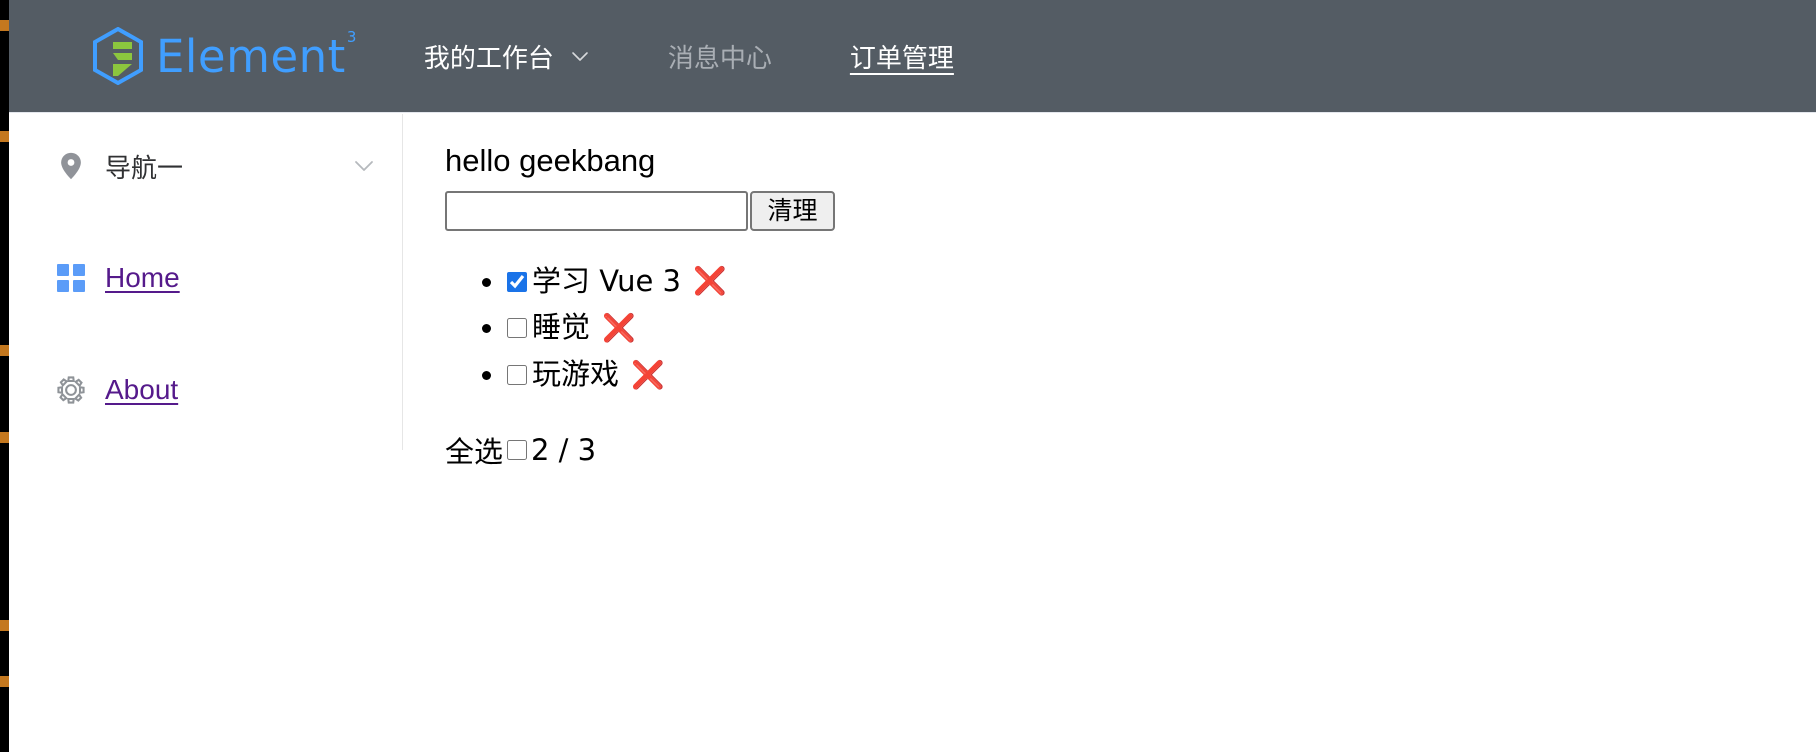 Image resolution: width=1816 pixels, height=752 pixels. I want to click on sidebar-item-about-link: About, so click(141, 390).